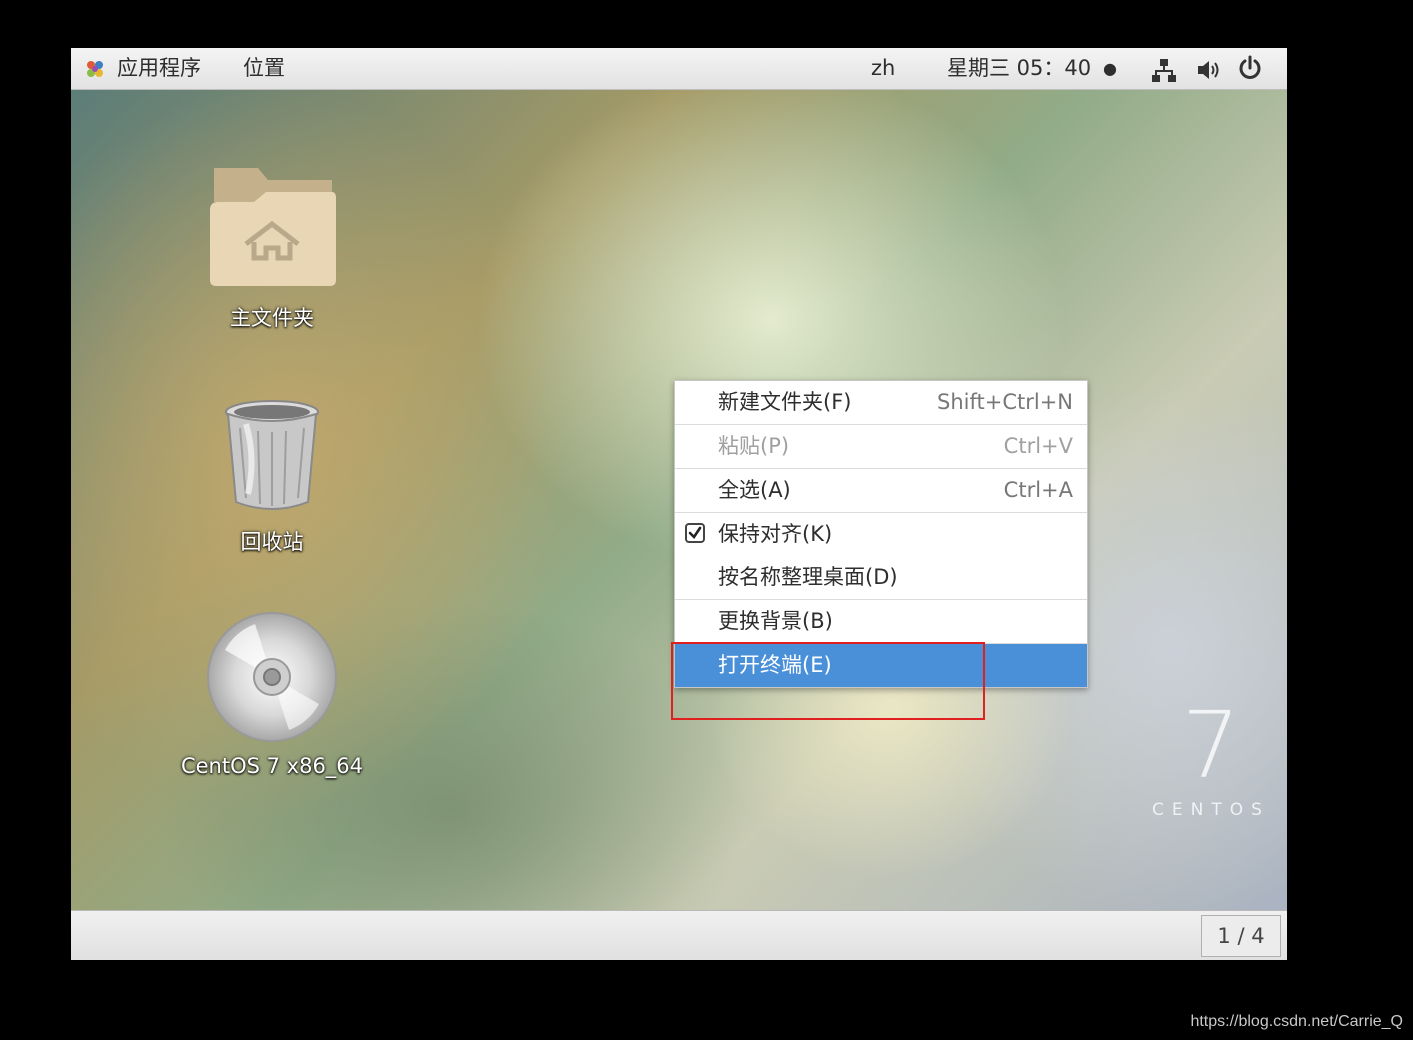  Describe the element at coordinates (272, 766) in the screenshot. I see `desktop-icon-label: CentOS 7 x86_64` at that location.